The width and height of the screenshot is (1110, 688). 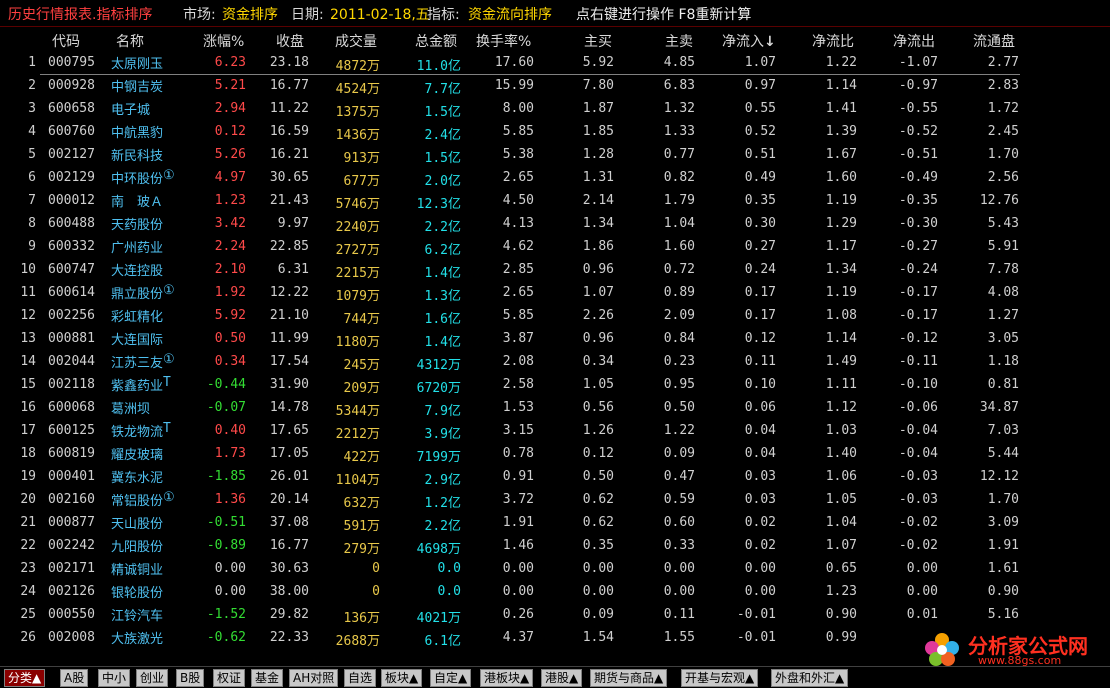 What do you see at coordinates (1003, 62) in the screenshot?
I see `float-cell: 2.77` at bounding box center [1003, 62].